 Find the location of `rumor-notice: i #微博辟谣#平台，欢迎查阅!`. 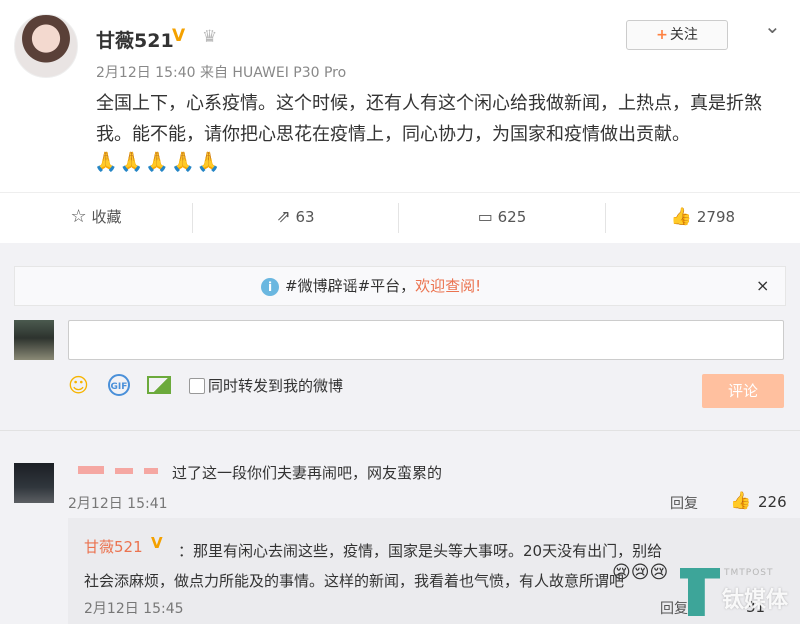

rumor-notice: i #微博辟谣#平台，欢迎查阅! is located at coordinates (400, 286).